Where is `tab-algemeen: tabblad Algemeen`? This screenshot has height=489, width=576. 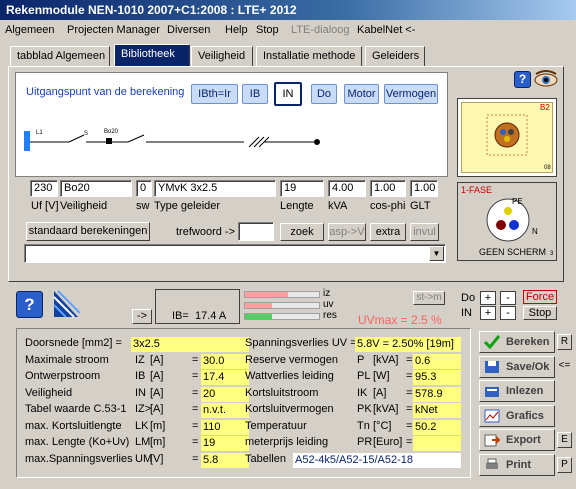 tab-algemeen: tabblad Algemeen is located at coordinates (60, 56).